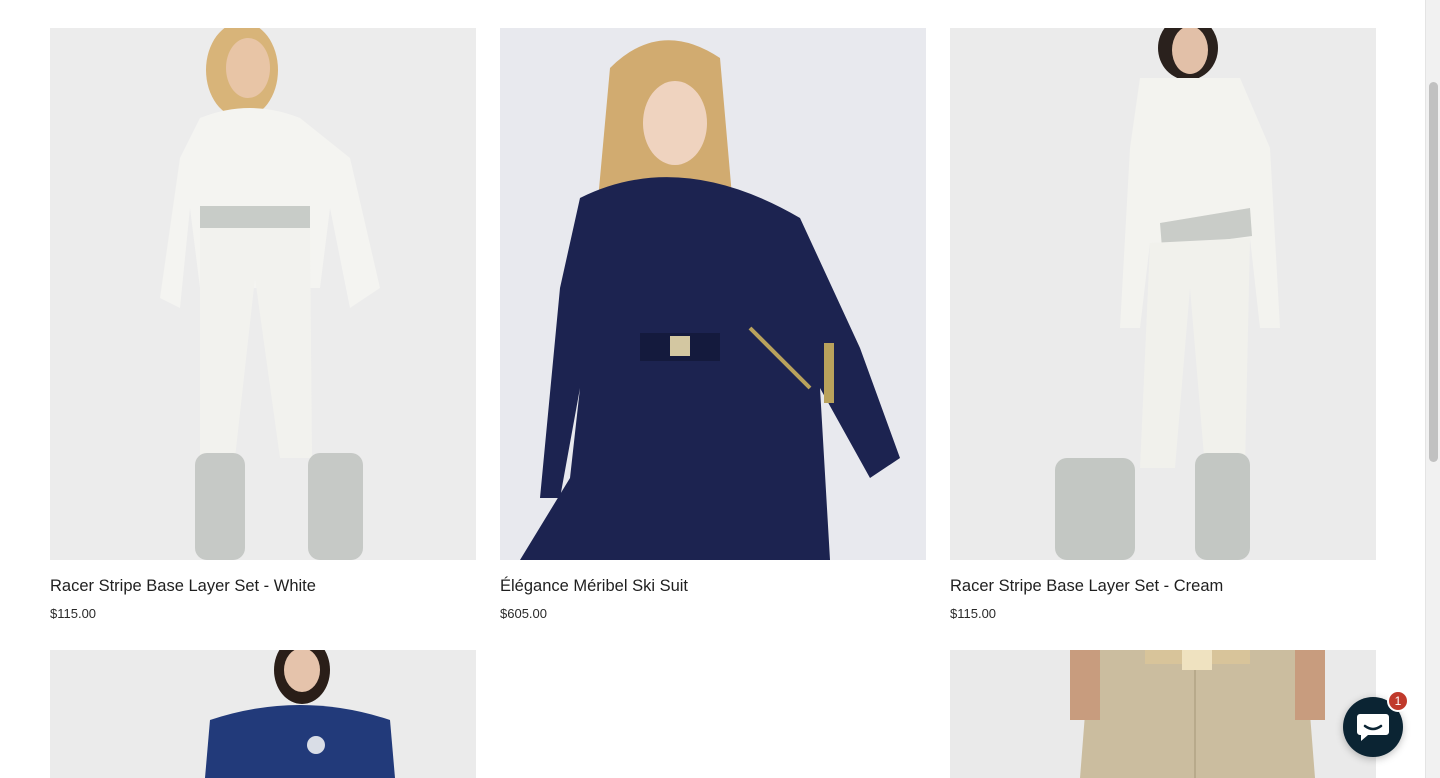  Describe the element at coordinates (594, 586) in the screenshot. I see `product-title: Élégance Méribel Ski Suit` at that location.